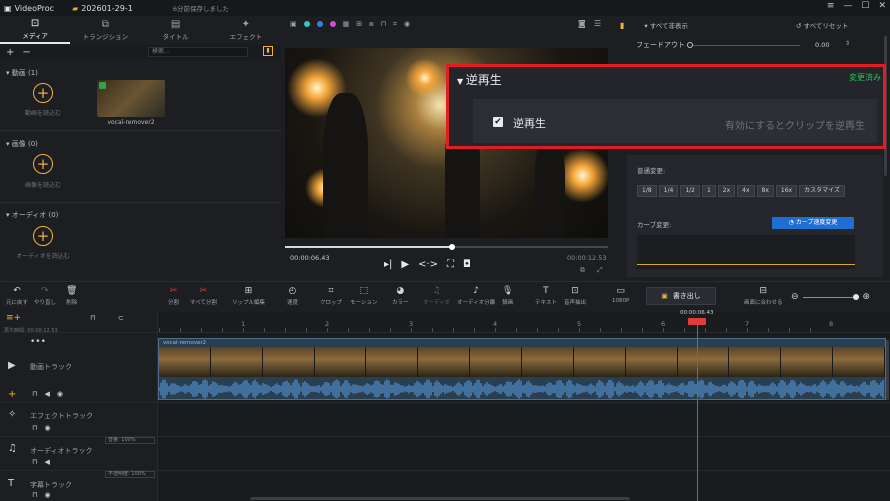  What do you see at coordinates (467, 264) in the screenshot?
I see `marker-icon: ◘` at bounding box center [467, 264].